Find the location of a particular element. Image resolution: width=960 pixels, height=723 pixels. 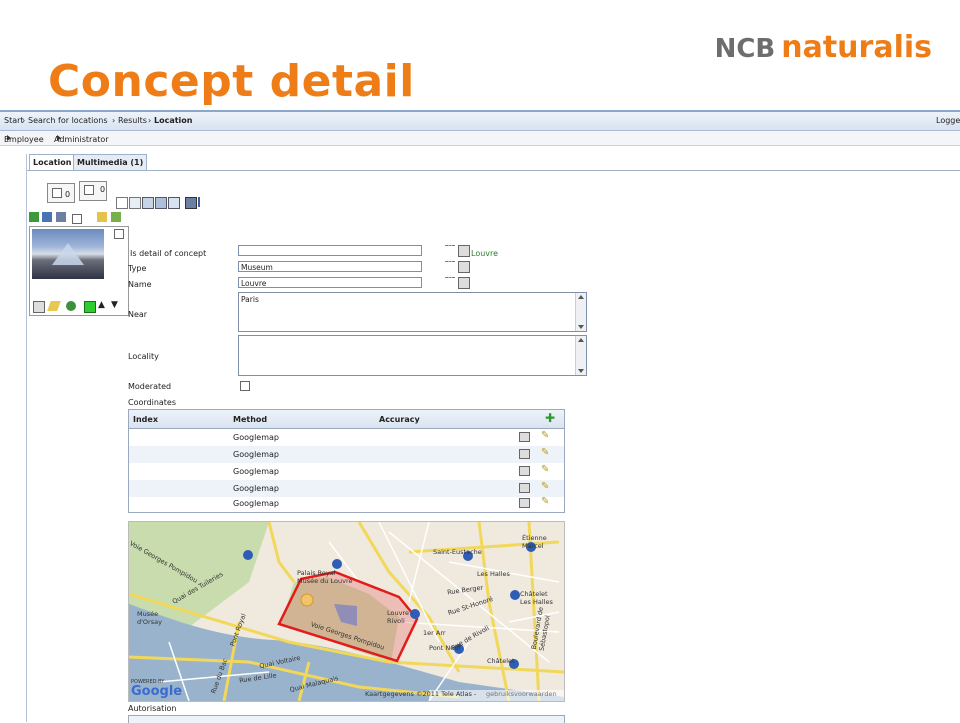

locality-label: Locality is located at coordinates (143, 356).